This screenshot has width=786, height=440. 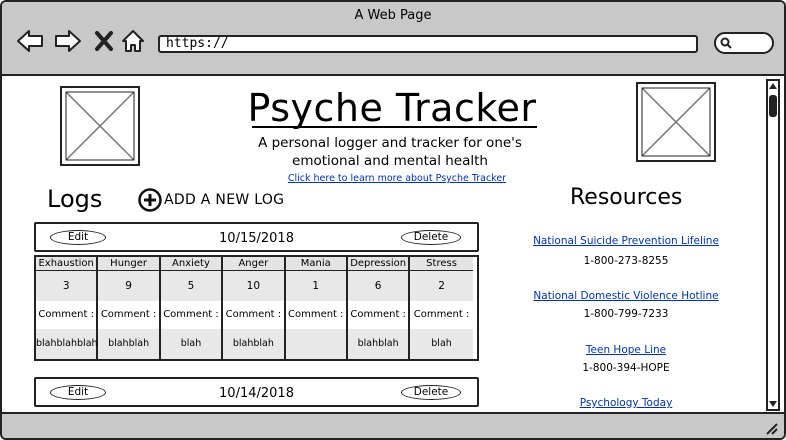 I want to click on column-header: Depression, so click(x=378, y=264).